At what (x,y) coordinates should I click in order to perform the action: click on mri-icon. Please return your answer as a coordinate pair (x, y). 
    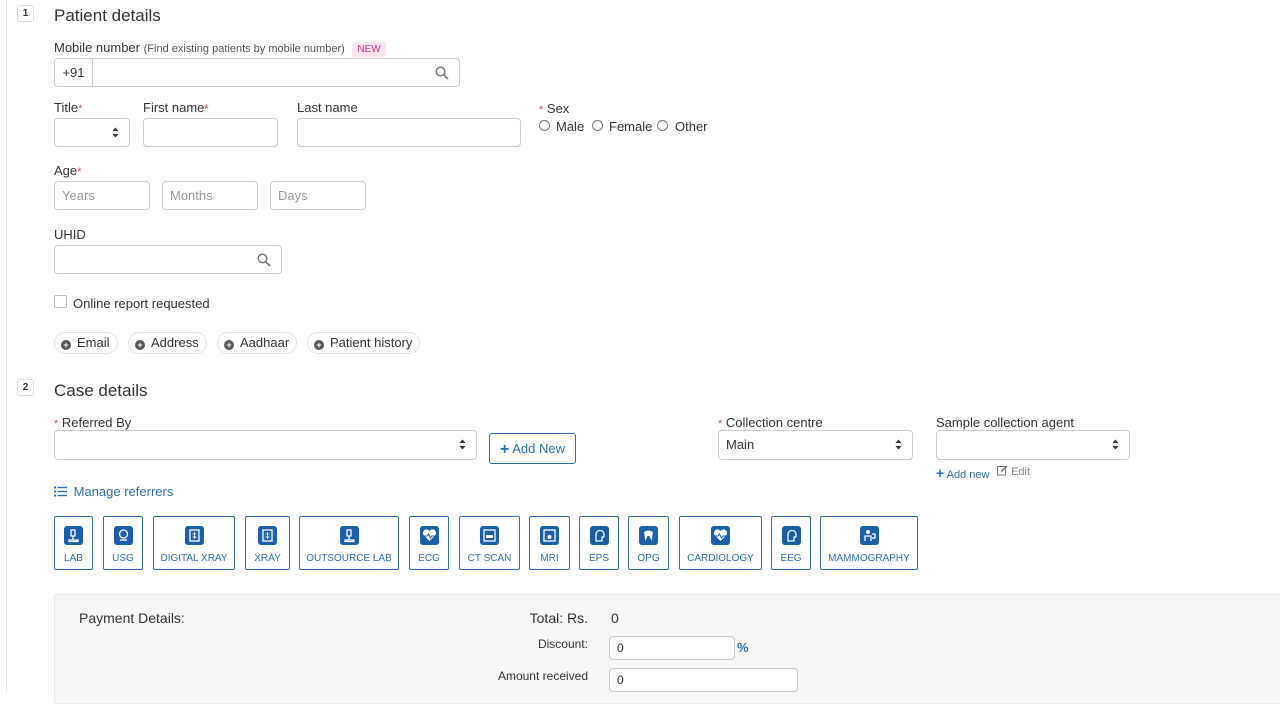
    Looking at the image, I should click on (549, 535).